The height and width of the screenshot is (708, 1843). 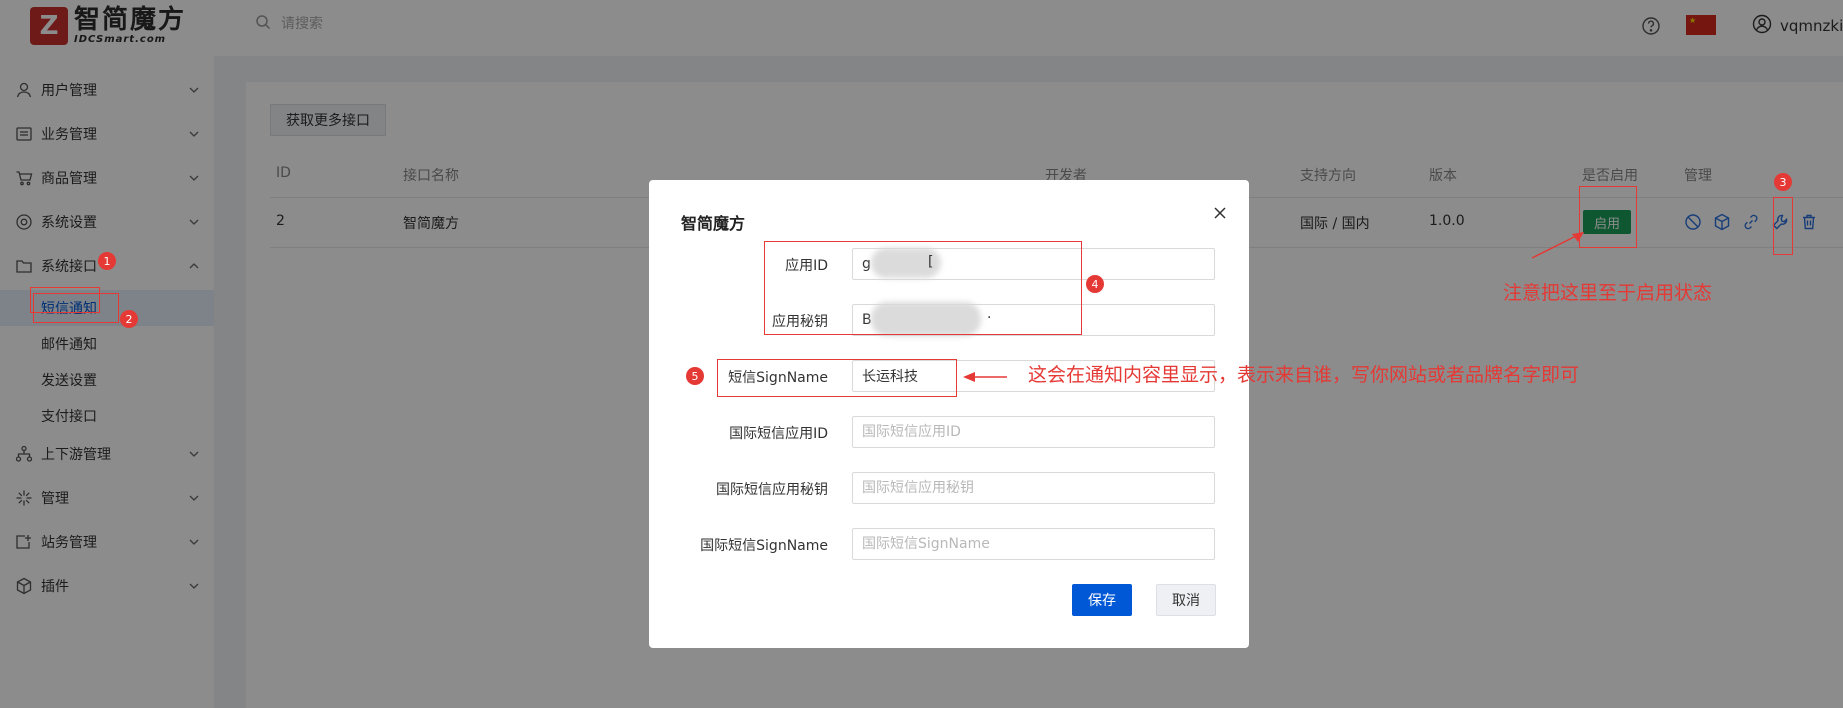 I want to click on annotation-marker-1: 1, so click(x=107, y=261).